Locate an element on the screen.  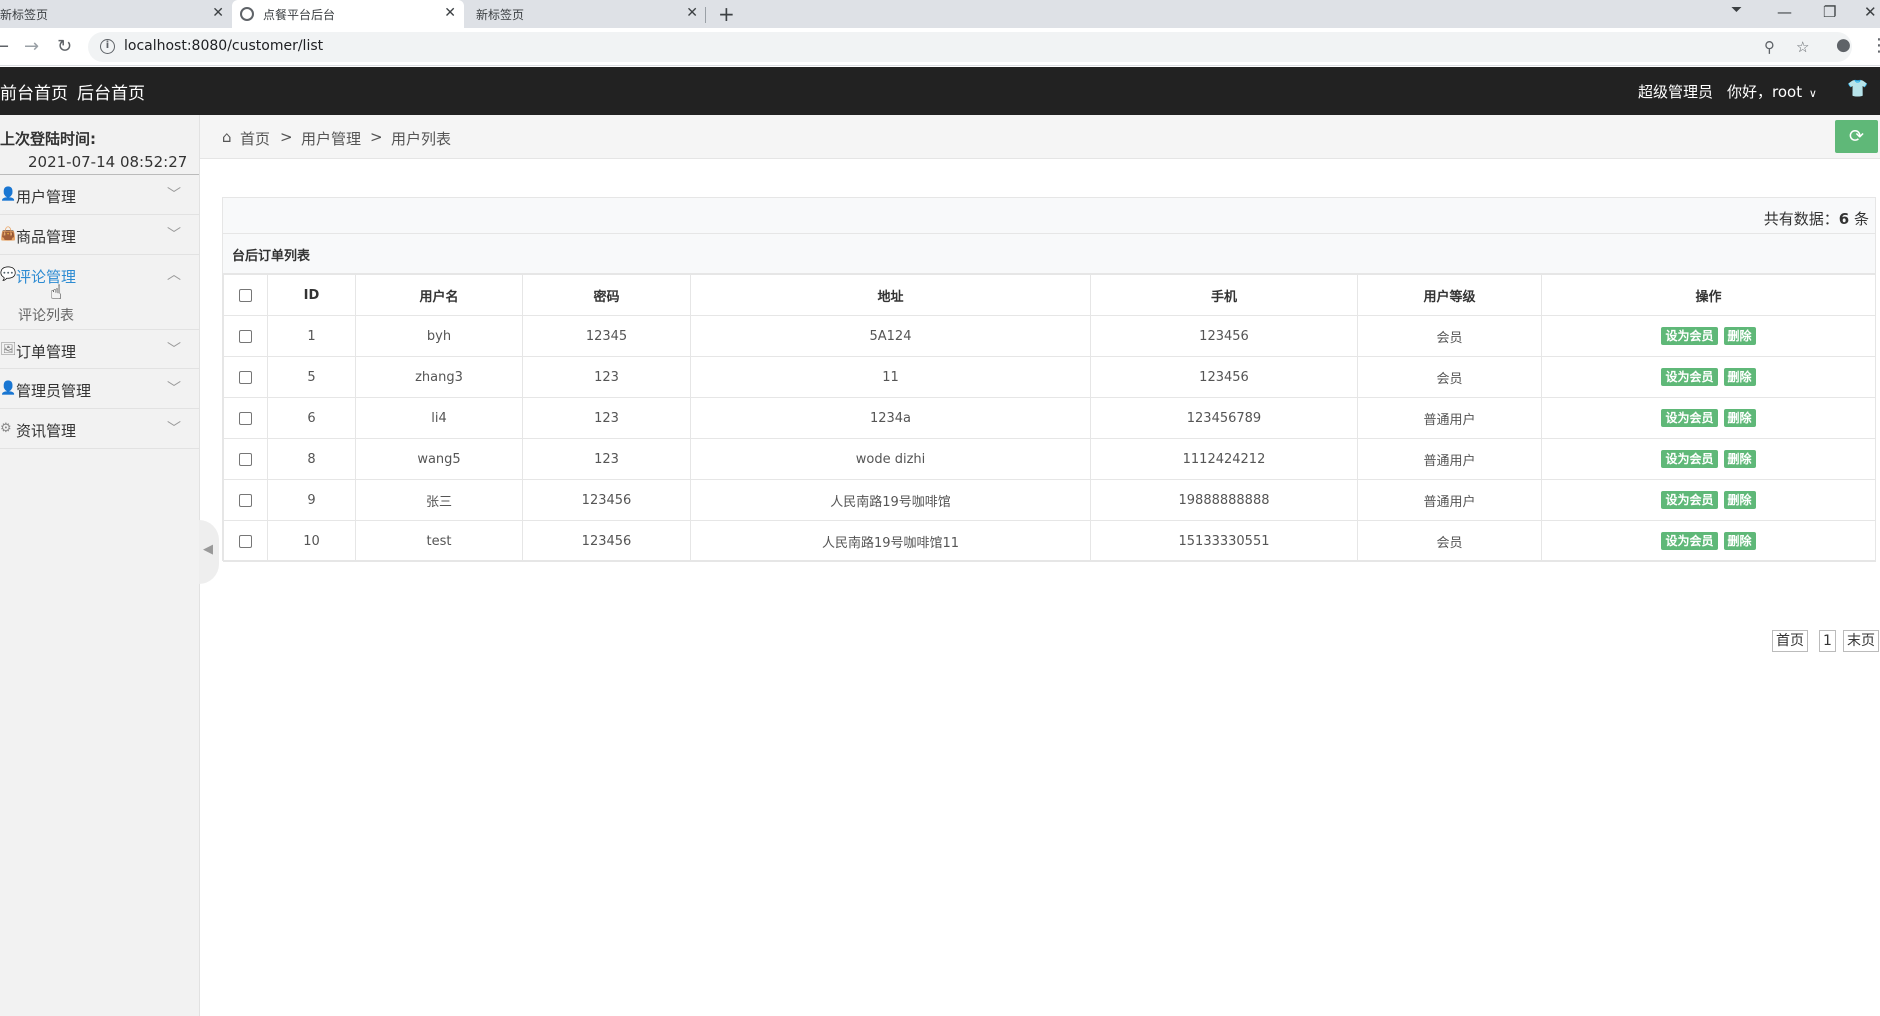
refresh-button: ⟳ is located at coordinates (1856, 136).